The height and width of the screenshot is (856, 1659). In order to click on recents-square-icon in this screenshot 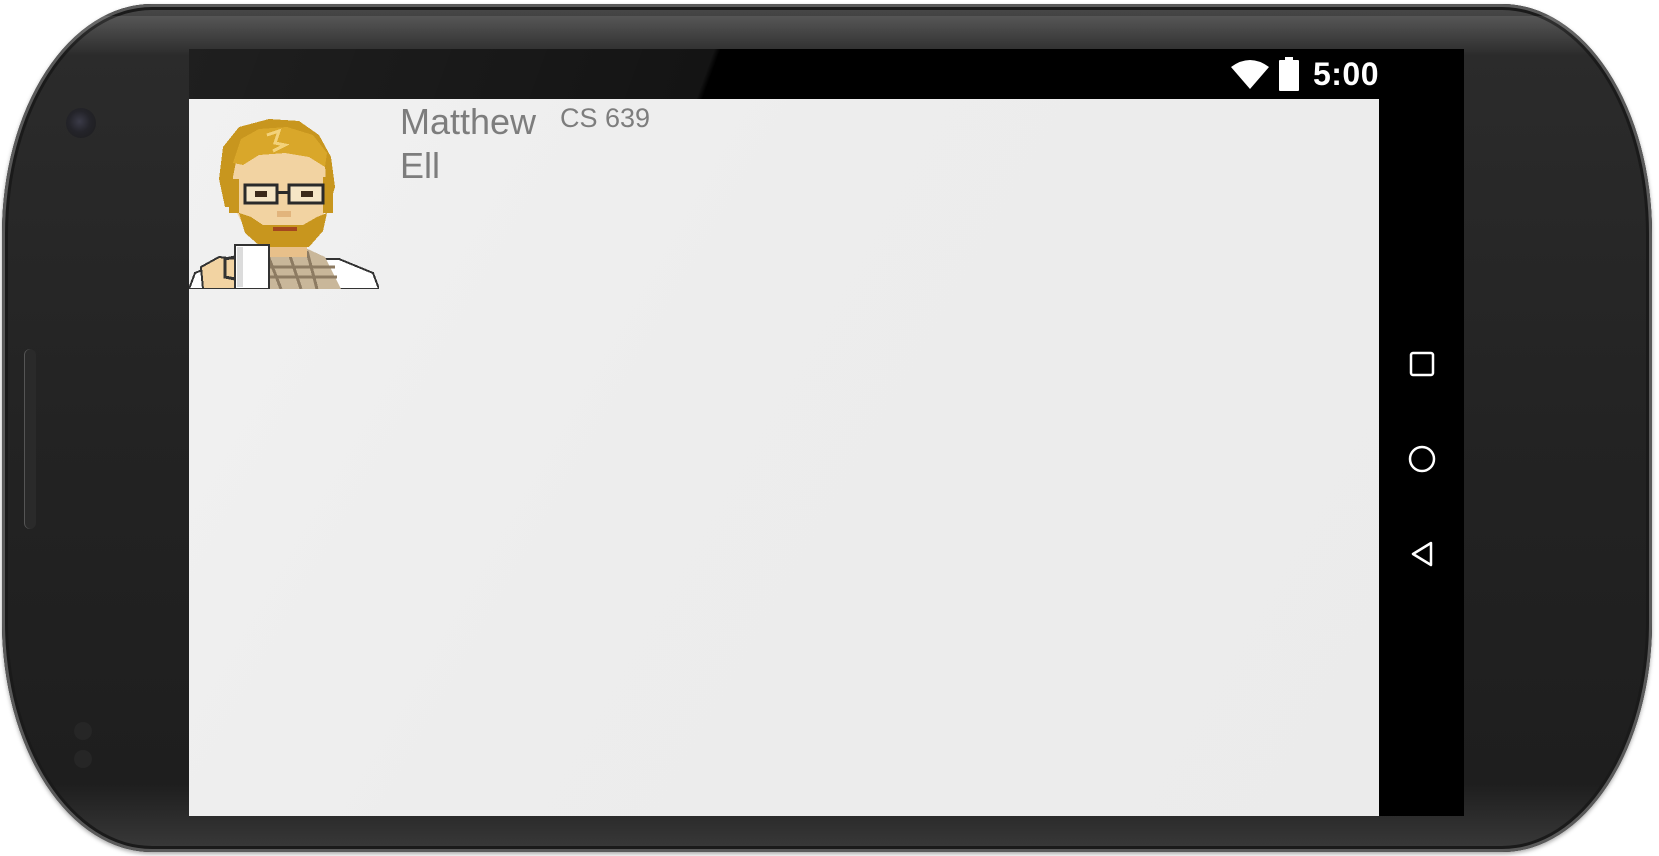, I will do `click(1422, 366)`.